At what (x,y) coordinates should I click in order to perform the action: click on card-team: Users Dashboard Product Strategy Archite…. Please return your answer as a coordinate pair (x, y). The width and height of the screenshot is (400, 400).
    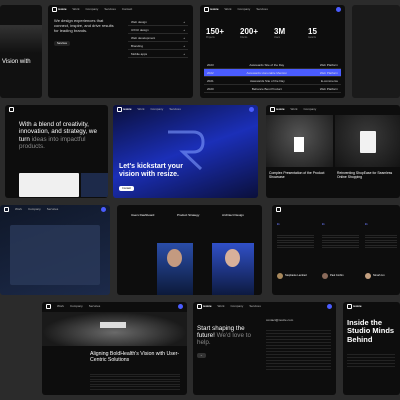
    Looking at the image, I should click on (189, 250).